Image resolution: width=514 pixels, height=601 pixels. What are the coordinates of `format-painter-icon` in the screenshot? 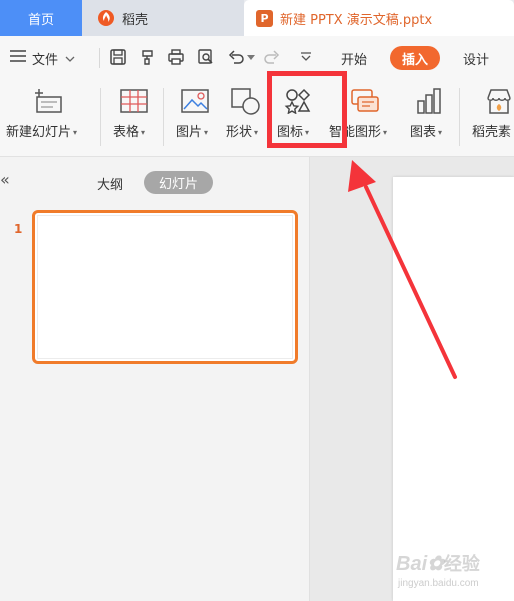 It's located at (148, 57).